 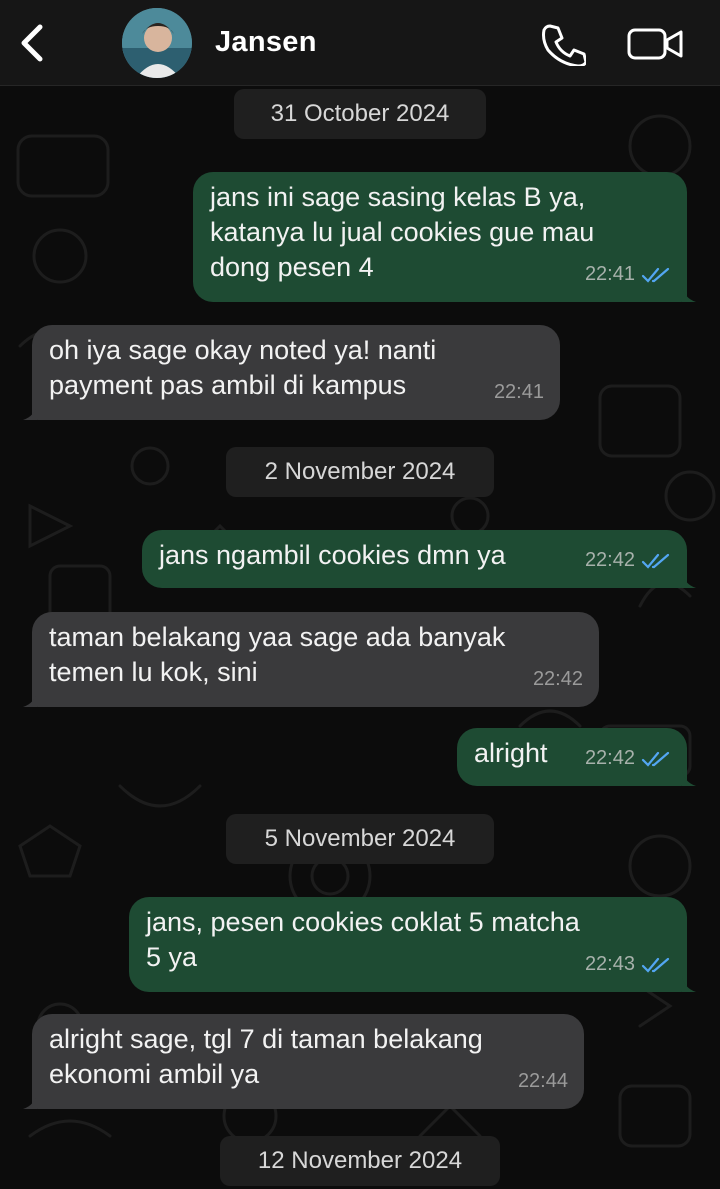 I want to click on message-time: 22:44, so click(x=542, y=1081).